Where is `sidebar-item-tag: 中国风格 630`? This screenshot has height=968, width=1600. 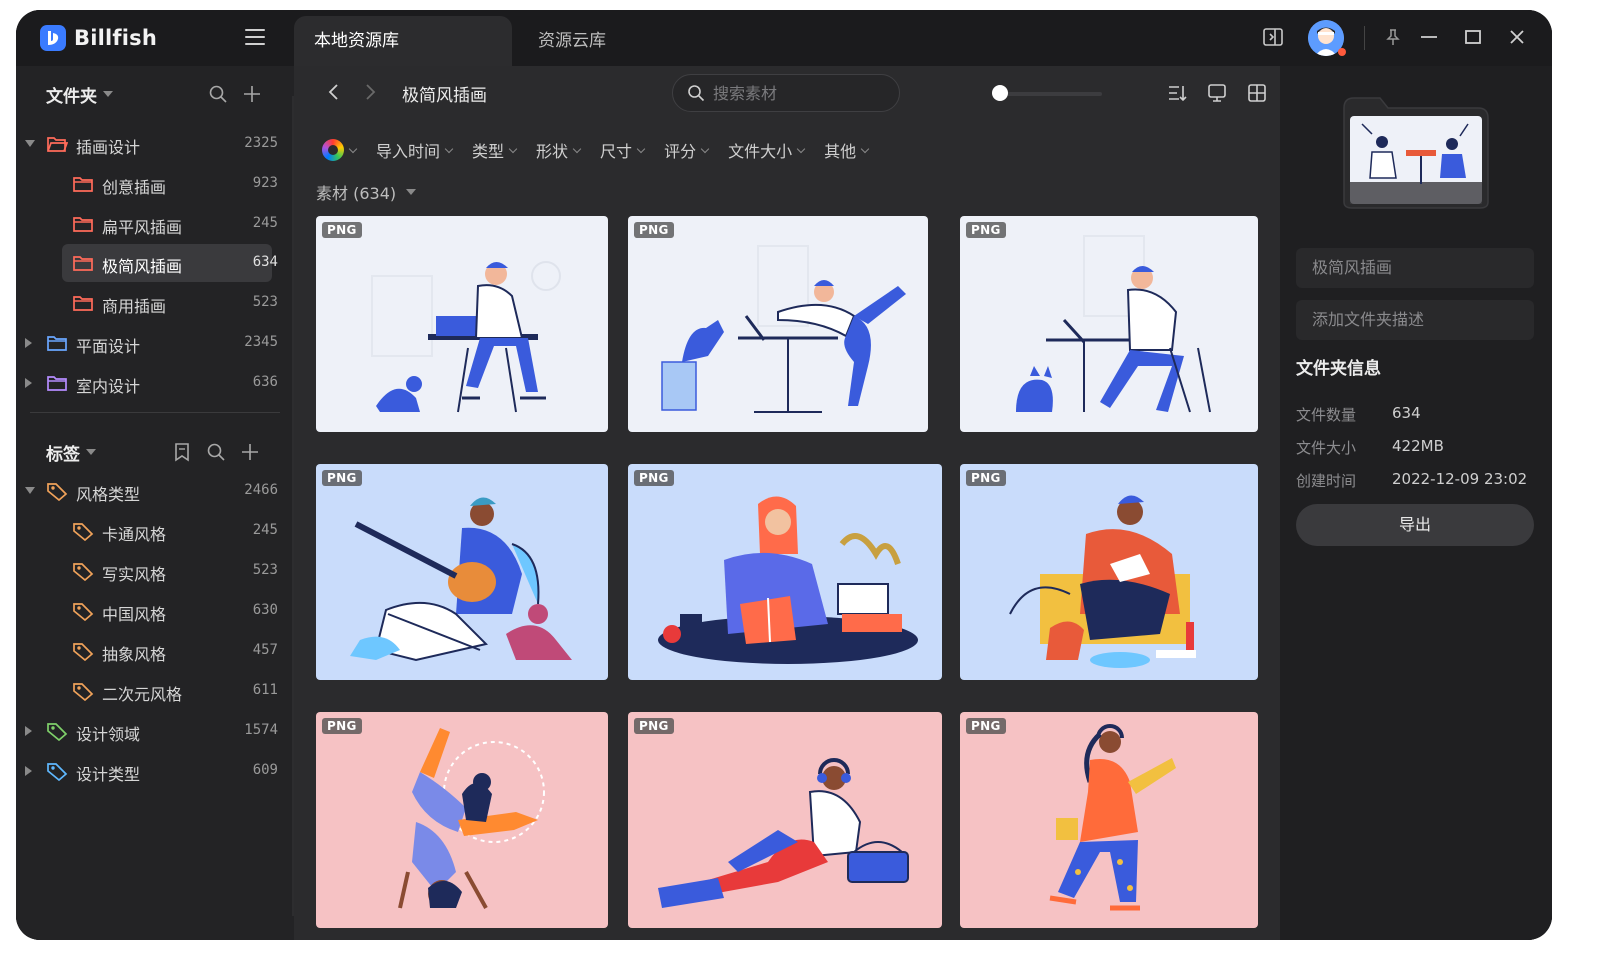 sidebar-item-tag: 中国风格 630 is located at coordinates (155, 611).